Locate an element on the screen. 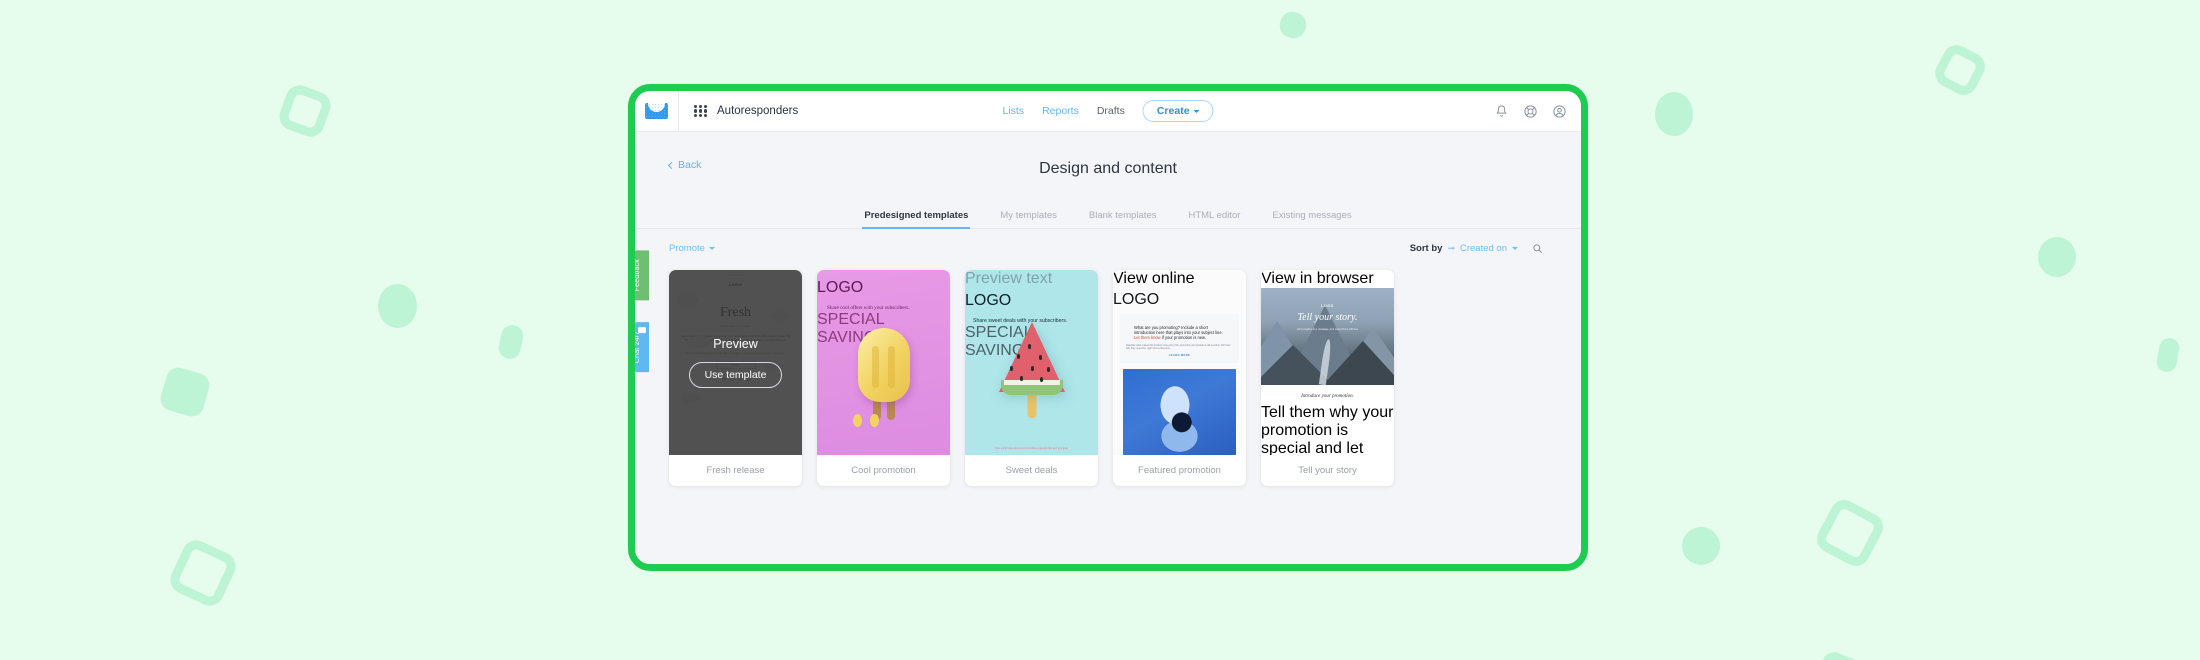 The width and height of the screenshot is (2200, 660). chevron-left-icon is located at coordinates (671, 165).